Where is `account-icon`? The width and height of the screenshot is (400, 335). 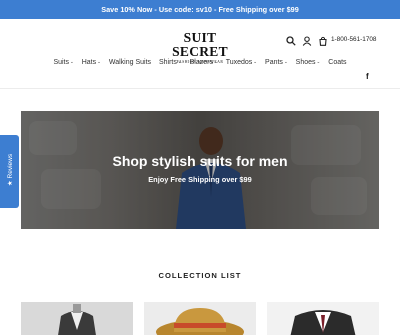 account-icon is located at coordinates (307, 41).